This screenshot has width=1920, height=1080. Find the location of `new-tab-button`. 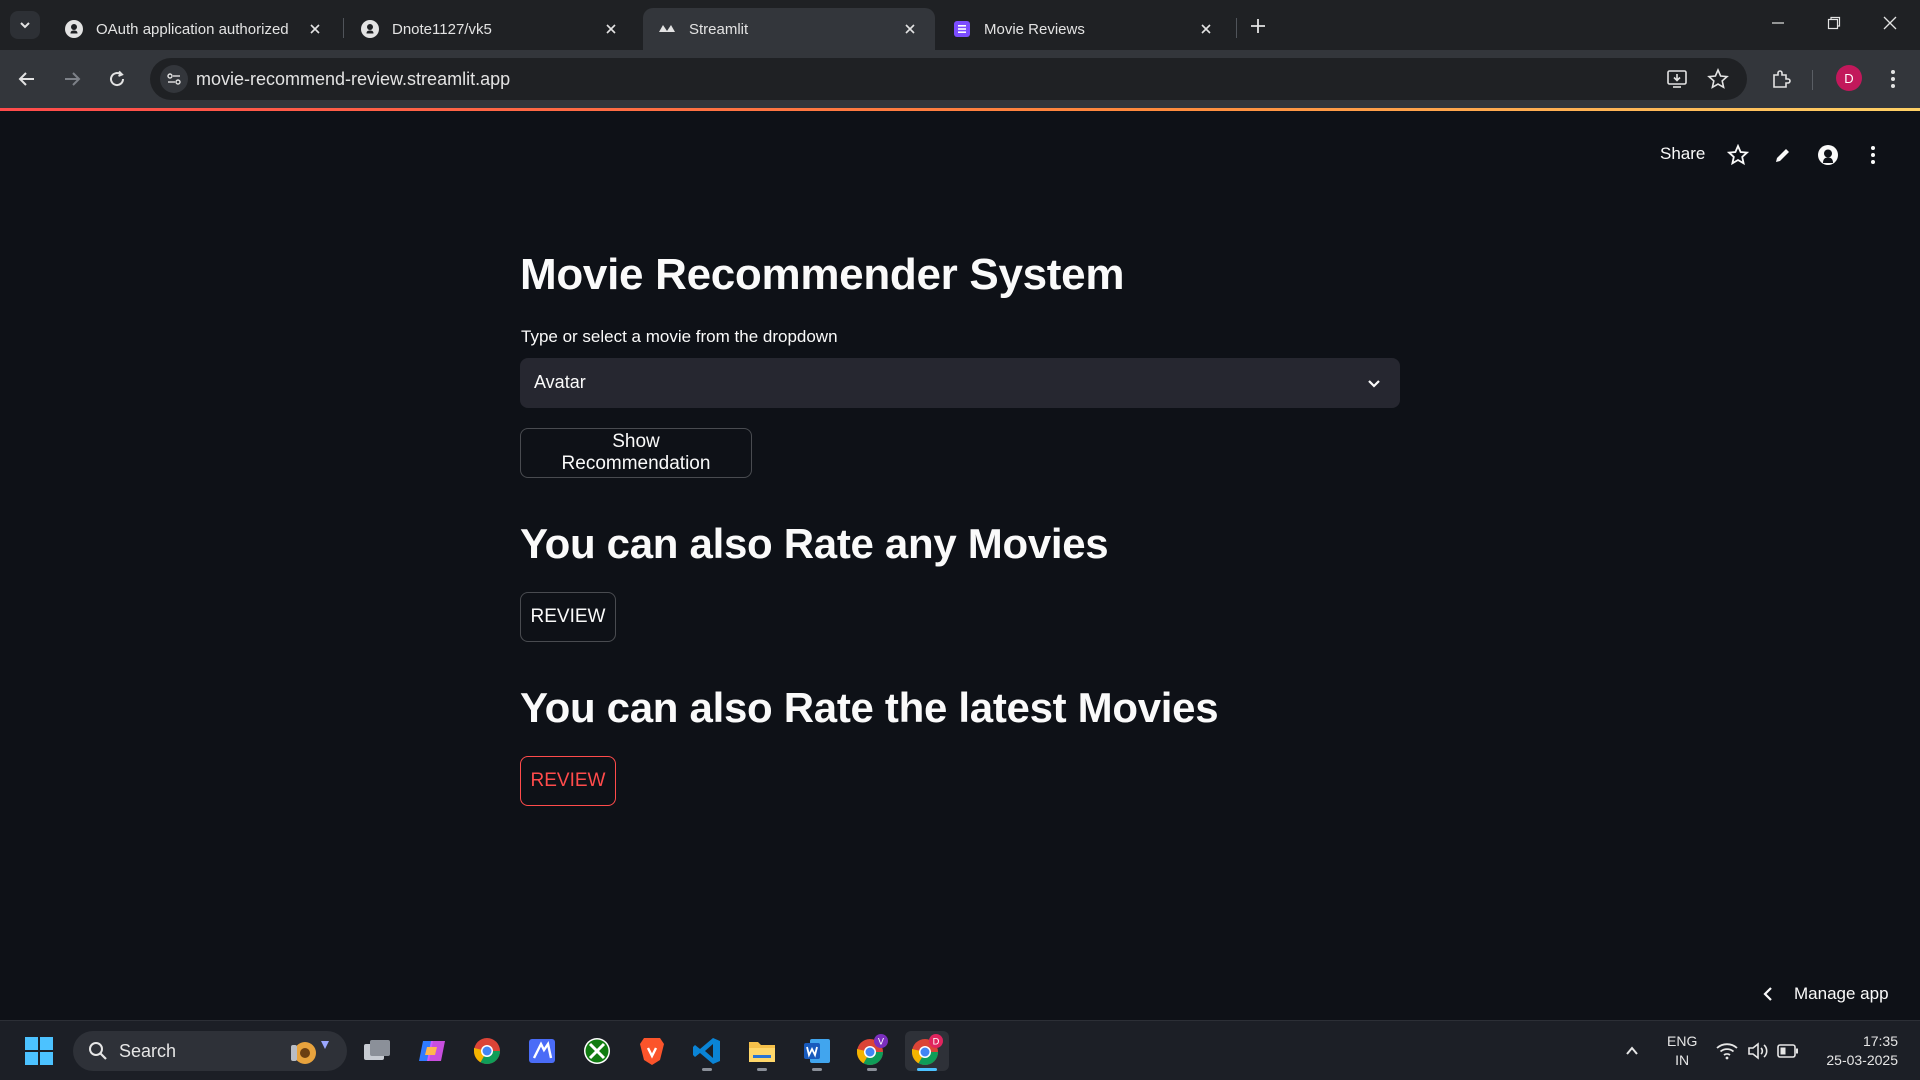

new-tab-button is located at coordinates (1258, 26).